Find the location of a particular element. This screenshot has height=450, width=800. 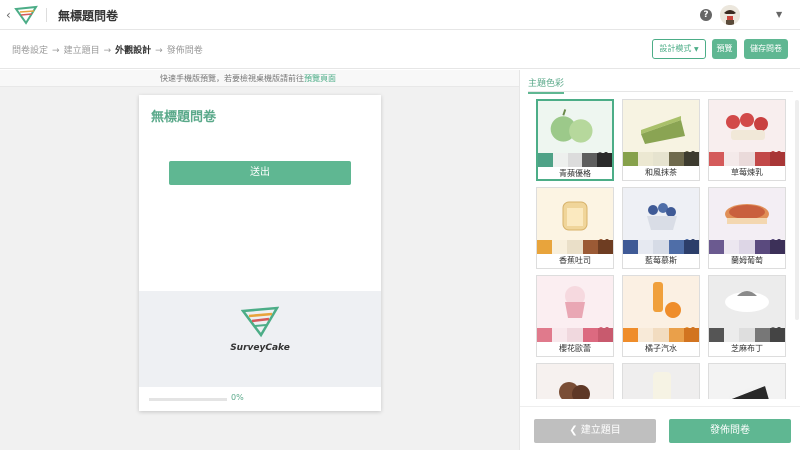

tab-divider is located at coordinates (660, 91).